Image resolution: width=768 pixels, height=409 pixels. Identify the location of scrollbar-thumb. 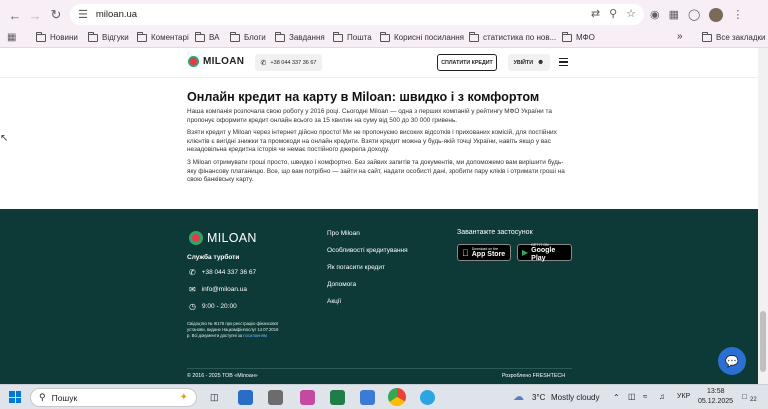
(763, 341).